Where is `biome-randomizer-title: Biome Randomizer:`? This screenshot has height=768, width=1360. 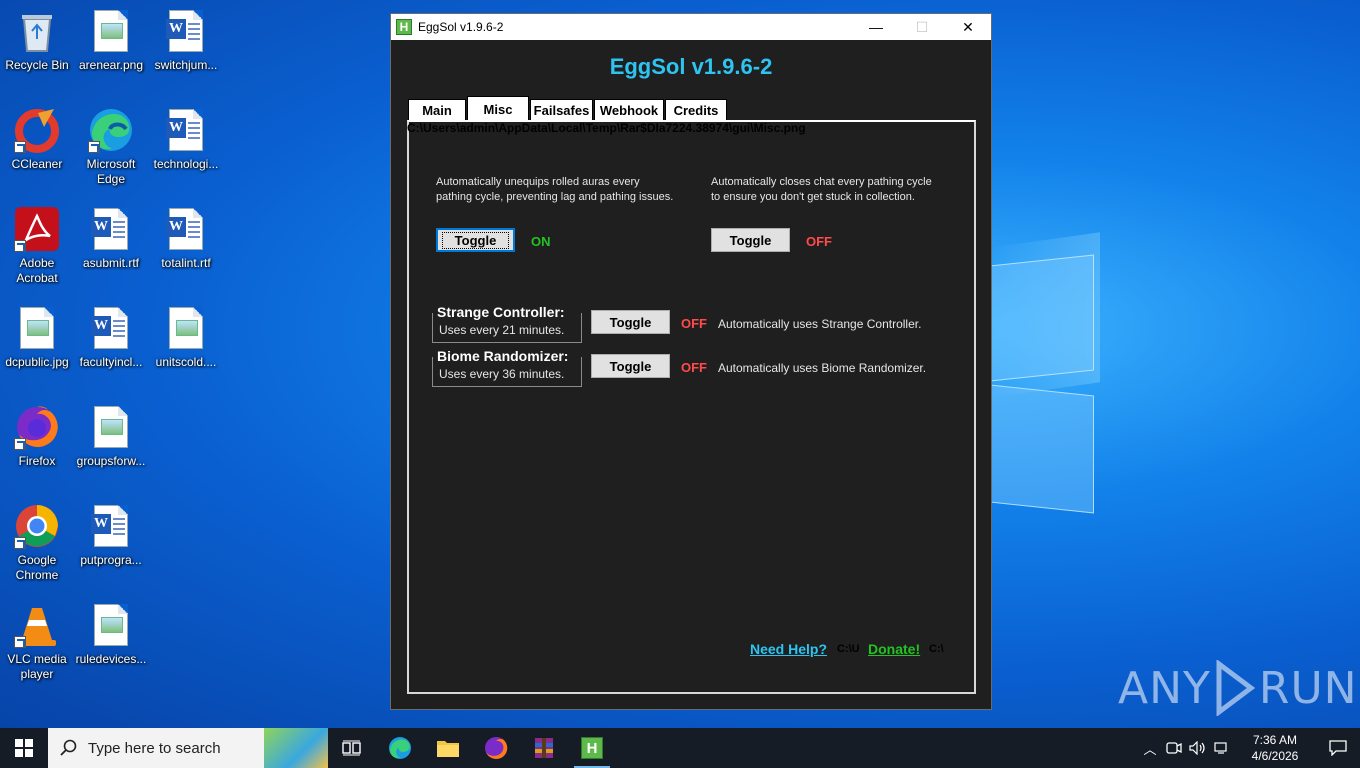
biome-randomizer-title: Biome Randomizer: is located at coordinates (504, 356).